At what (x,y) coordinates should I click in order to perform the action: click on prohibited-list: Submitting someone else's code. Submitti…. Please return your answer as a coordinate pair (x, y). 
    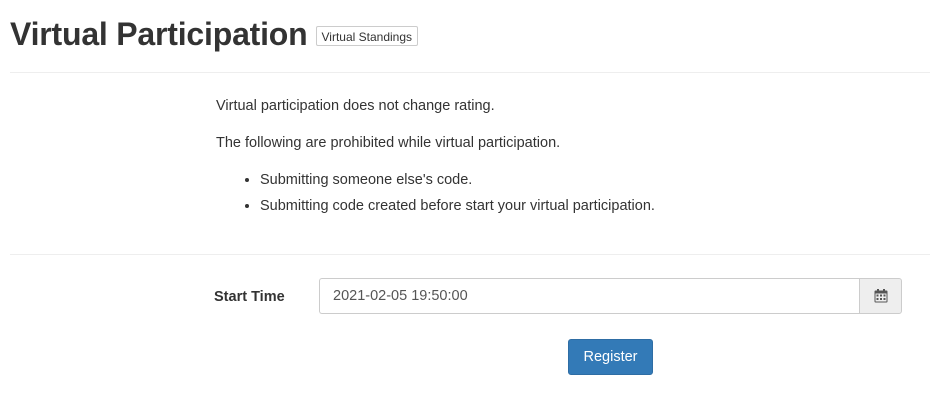
    Looking at the image, I should click on (566, 193).